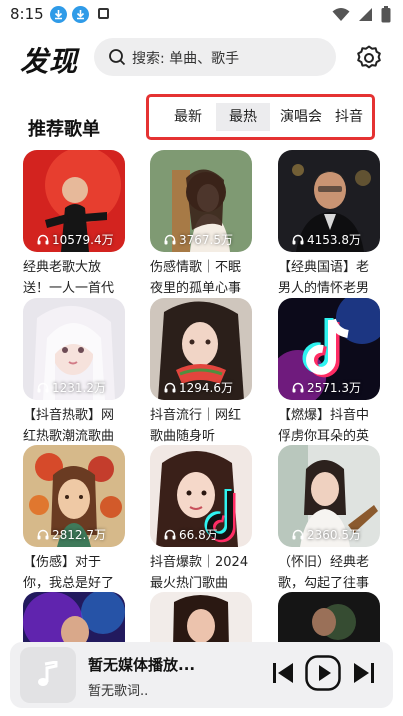 This screenshot has height=716, width=403. I want to click on playlist-card: 10579.4万 经典老歌大放送！一人一首代, so click(75, 224).